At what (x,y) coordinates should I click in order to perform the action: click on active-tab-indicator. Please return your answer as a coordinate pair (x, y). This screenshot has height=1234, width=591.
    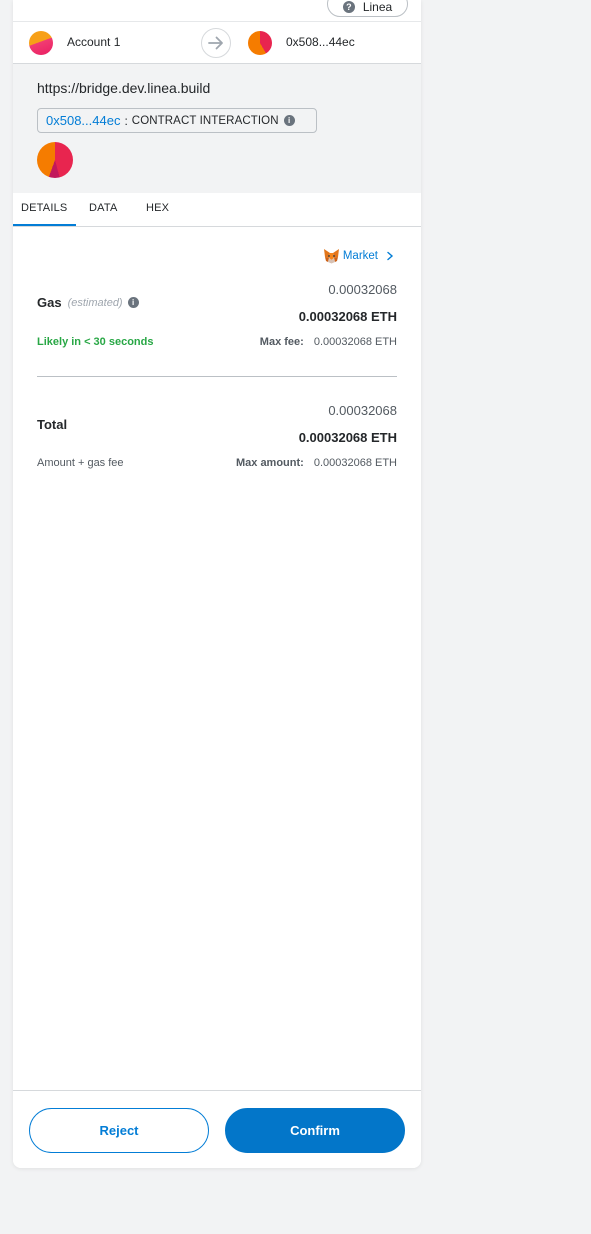
    Looking at the image, I should click on (44, 225).